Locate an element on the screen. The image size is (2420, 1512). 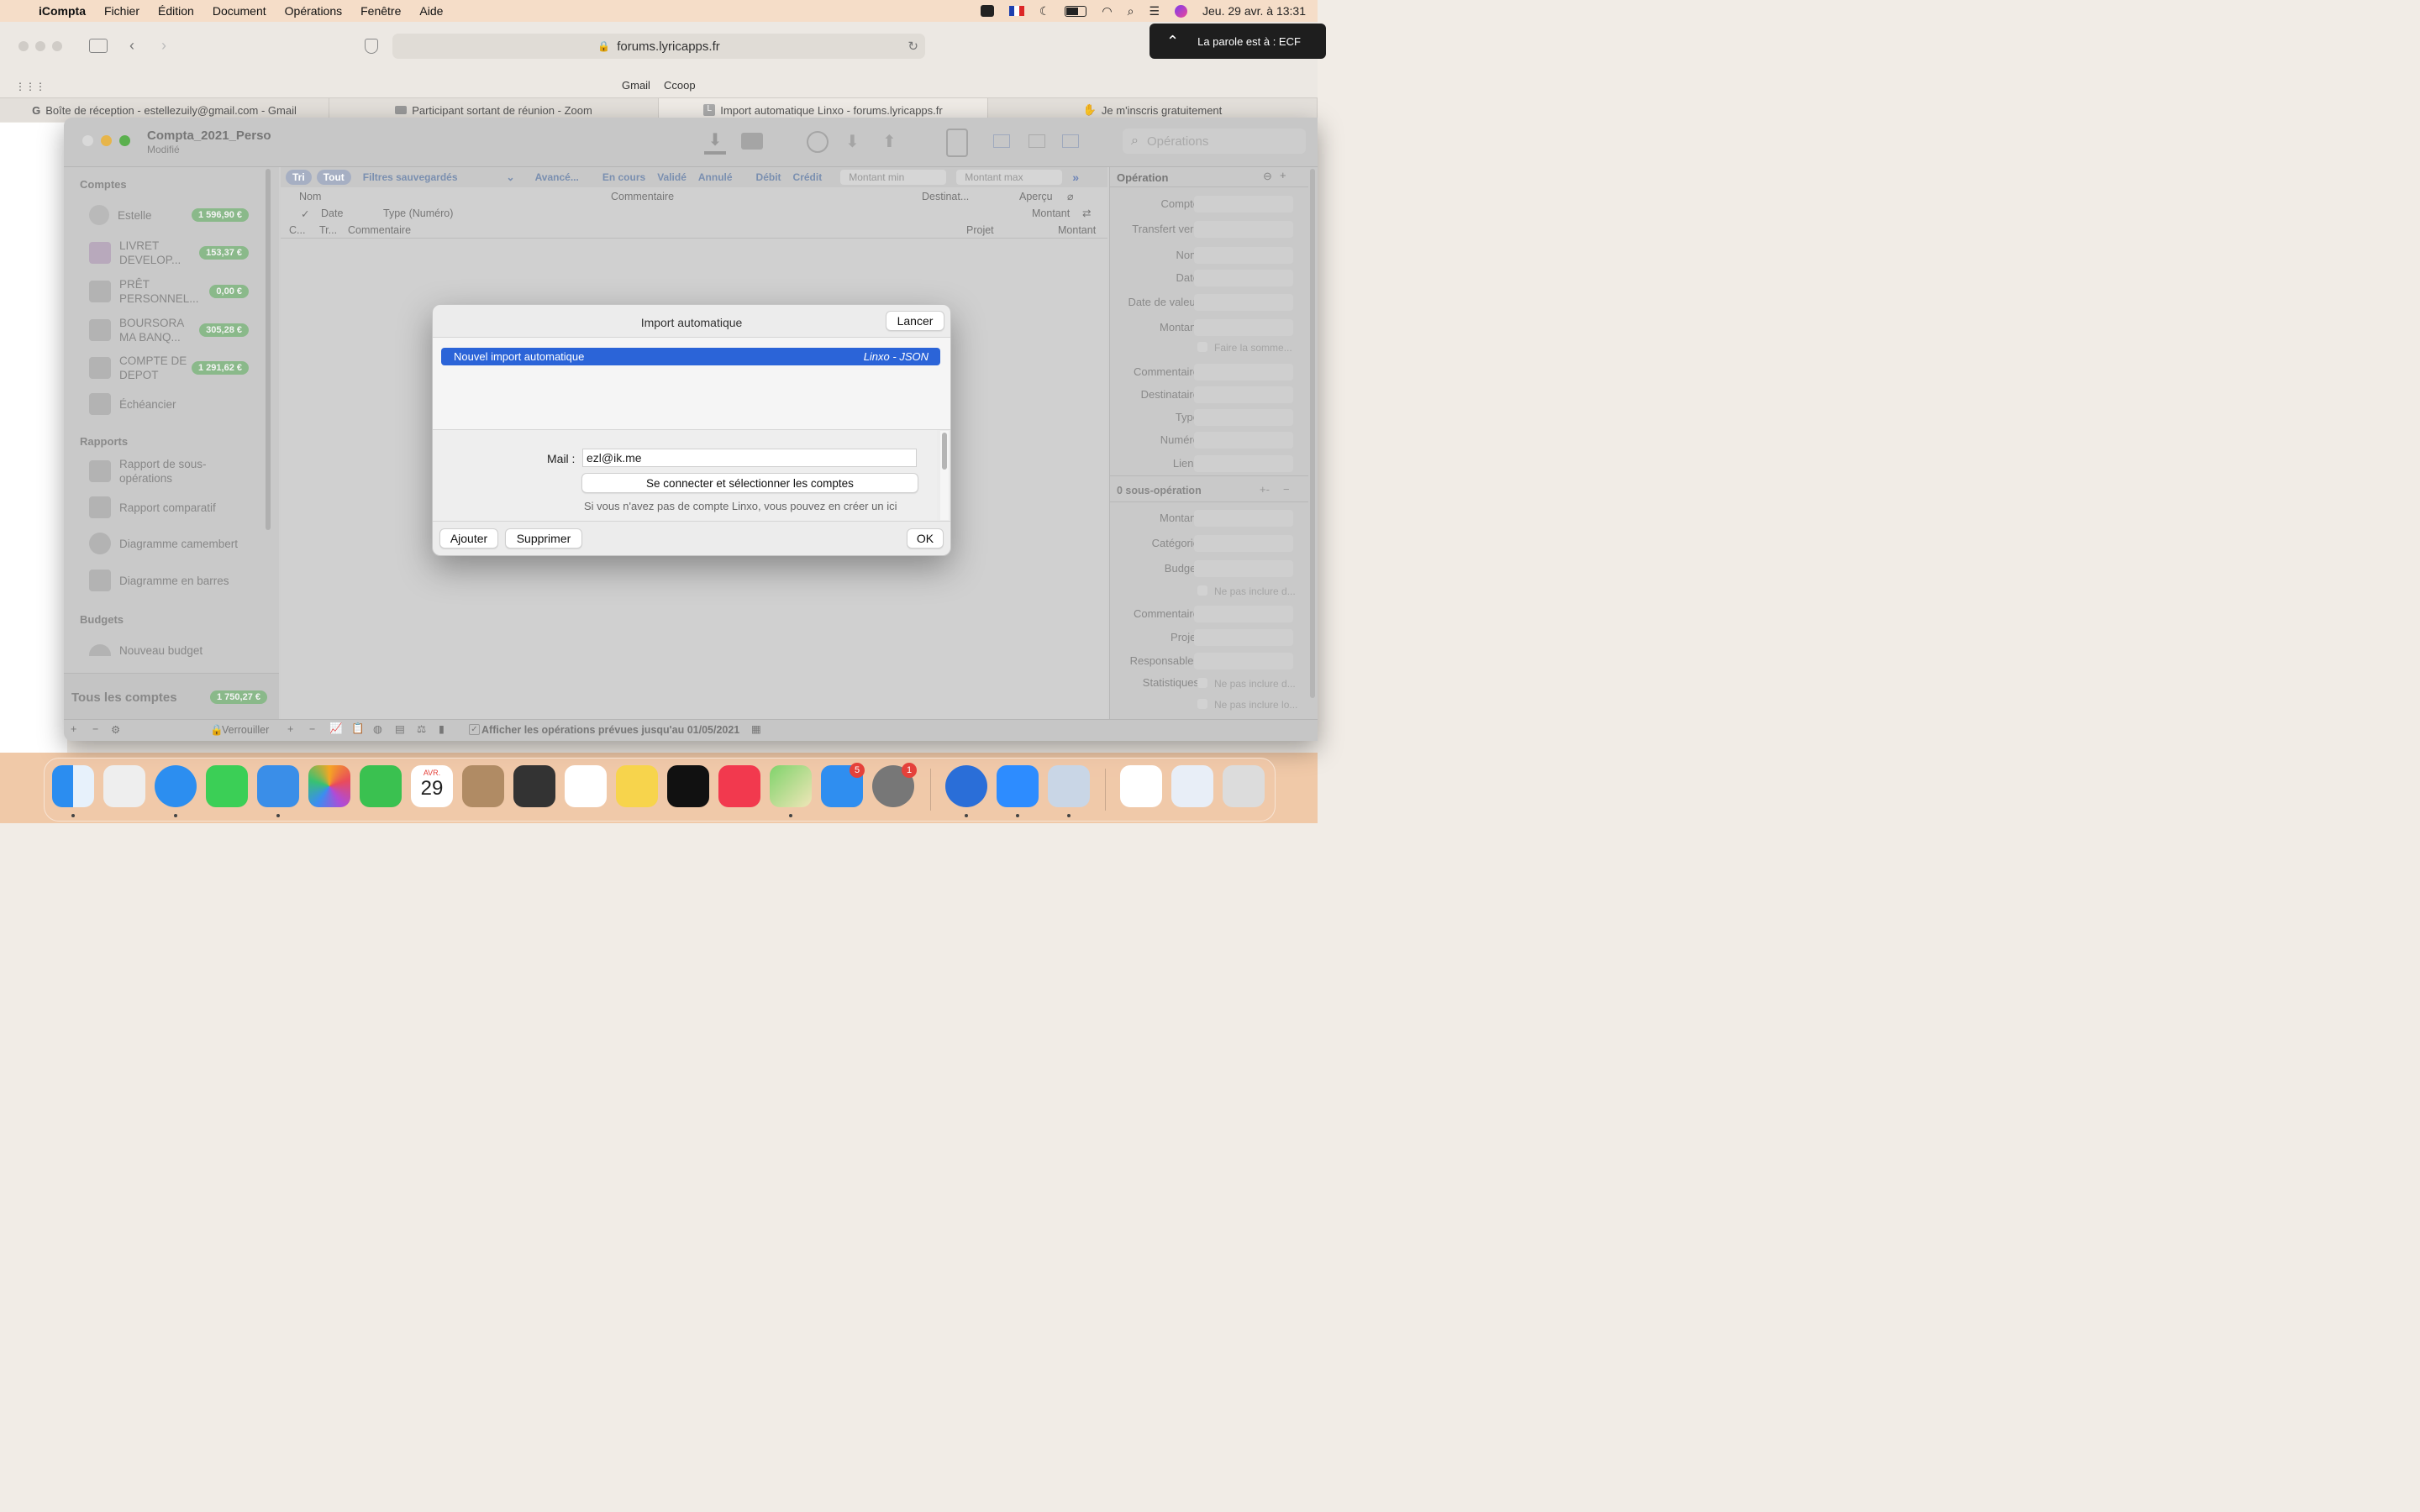
moon-icon: ☾ is located at coordinates (1044, 11).